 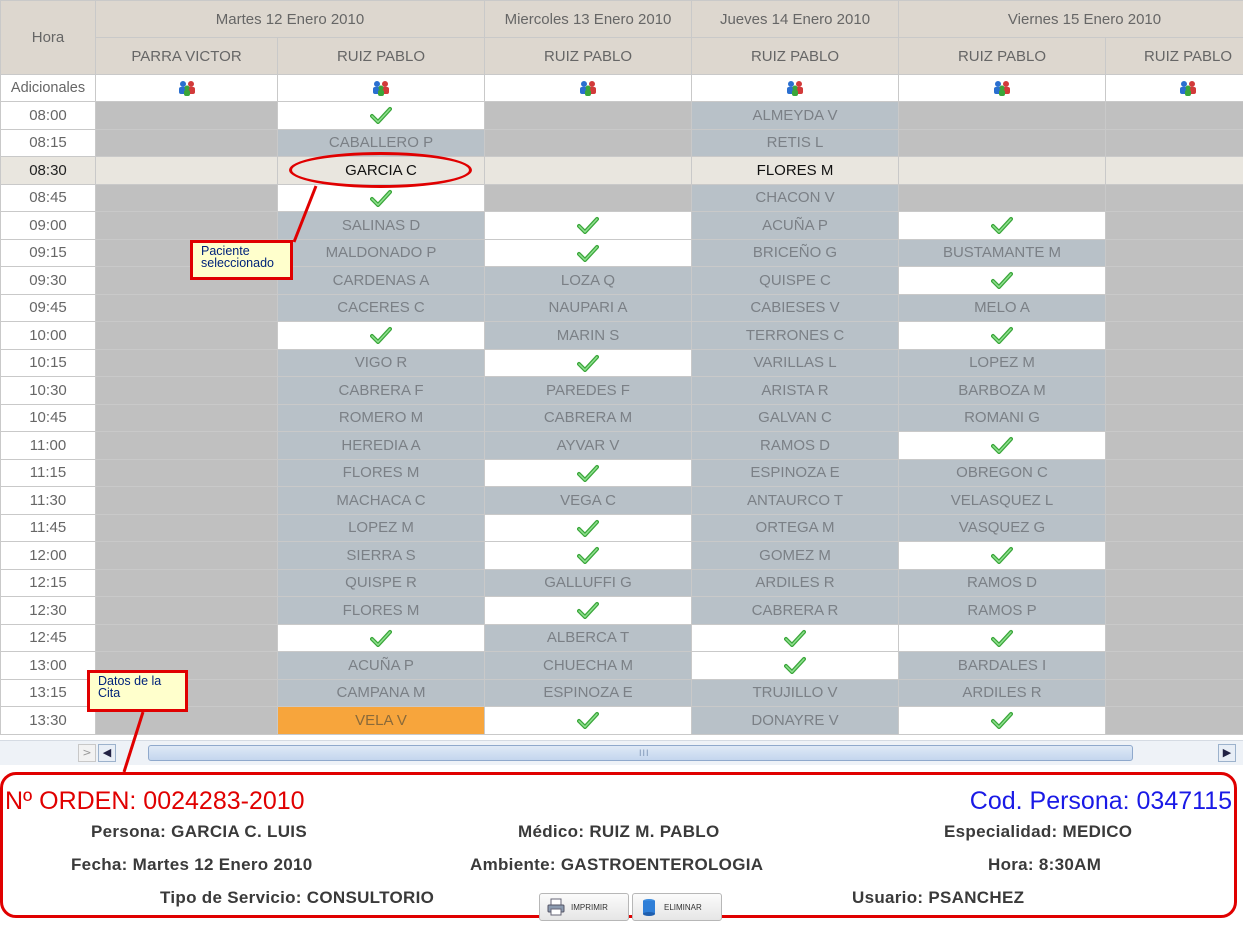 What do you see at coordinates (1227, 753) in the screenshot?
I see `scroll-right-icon: ▶` at bounding box center [1227, 753].